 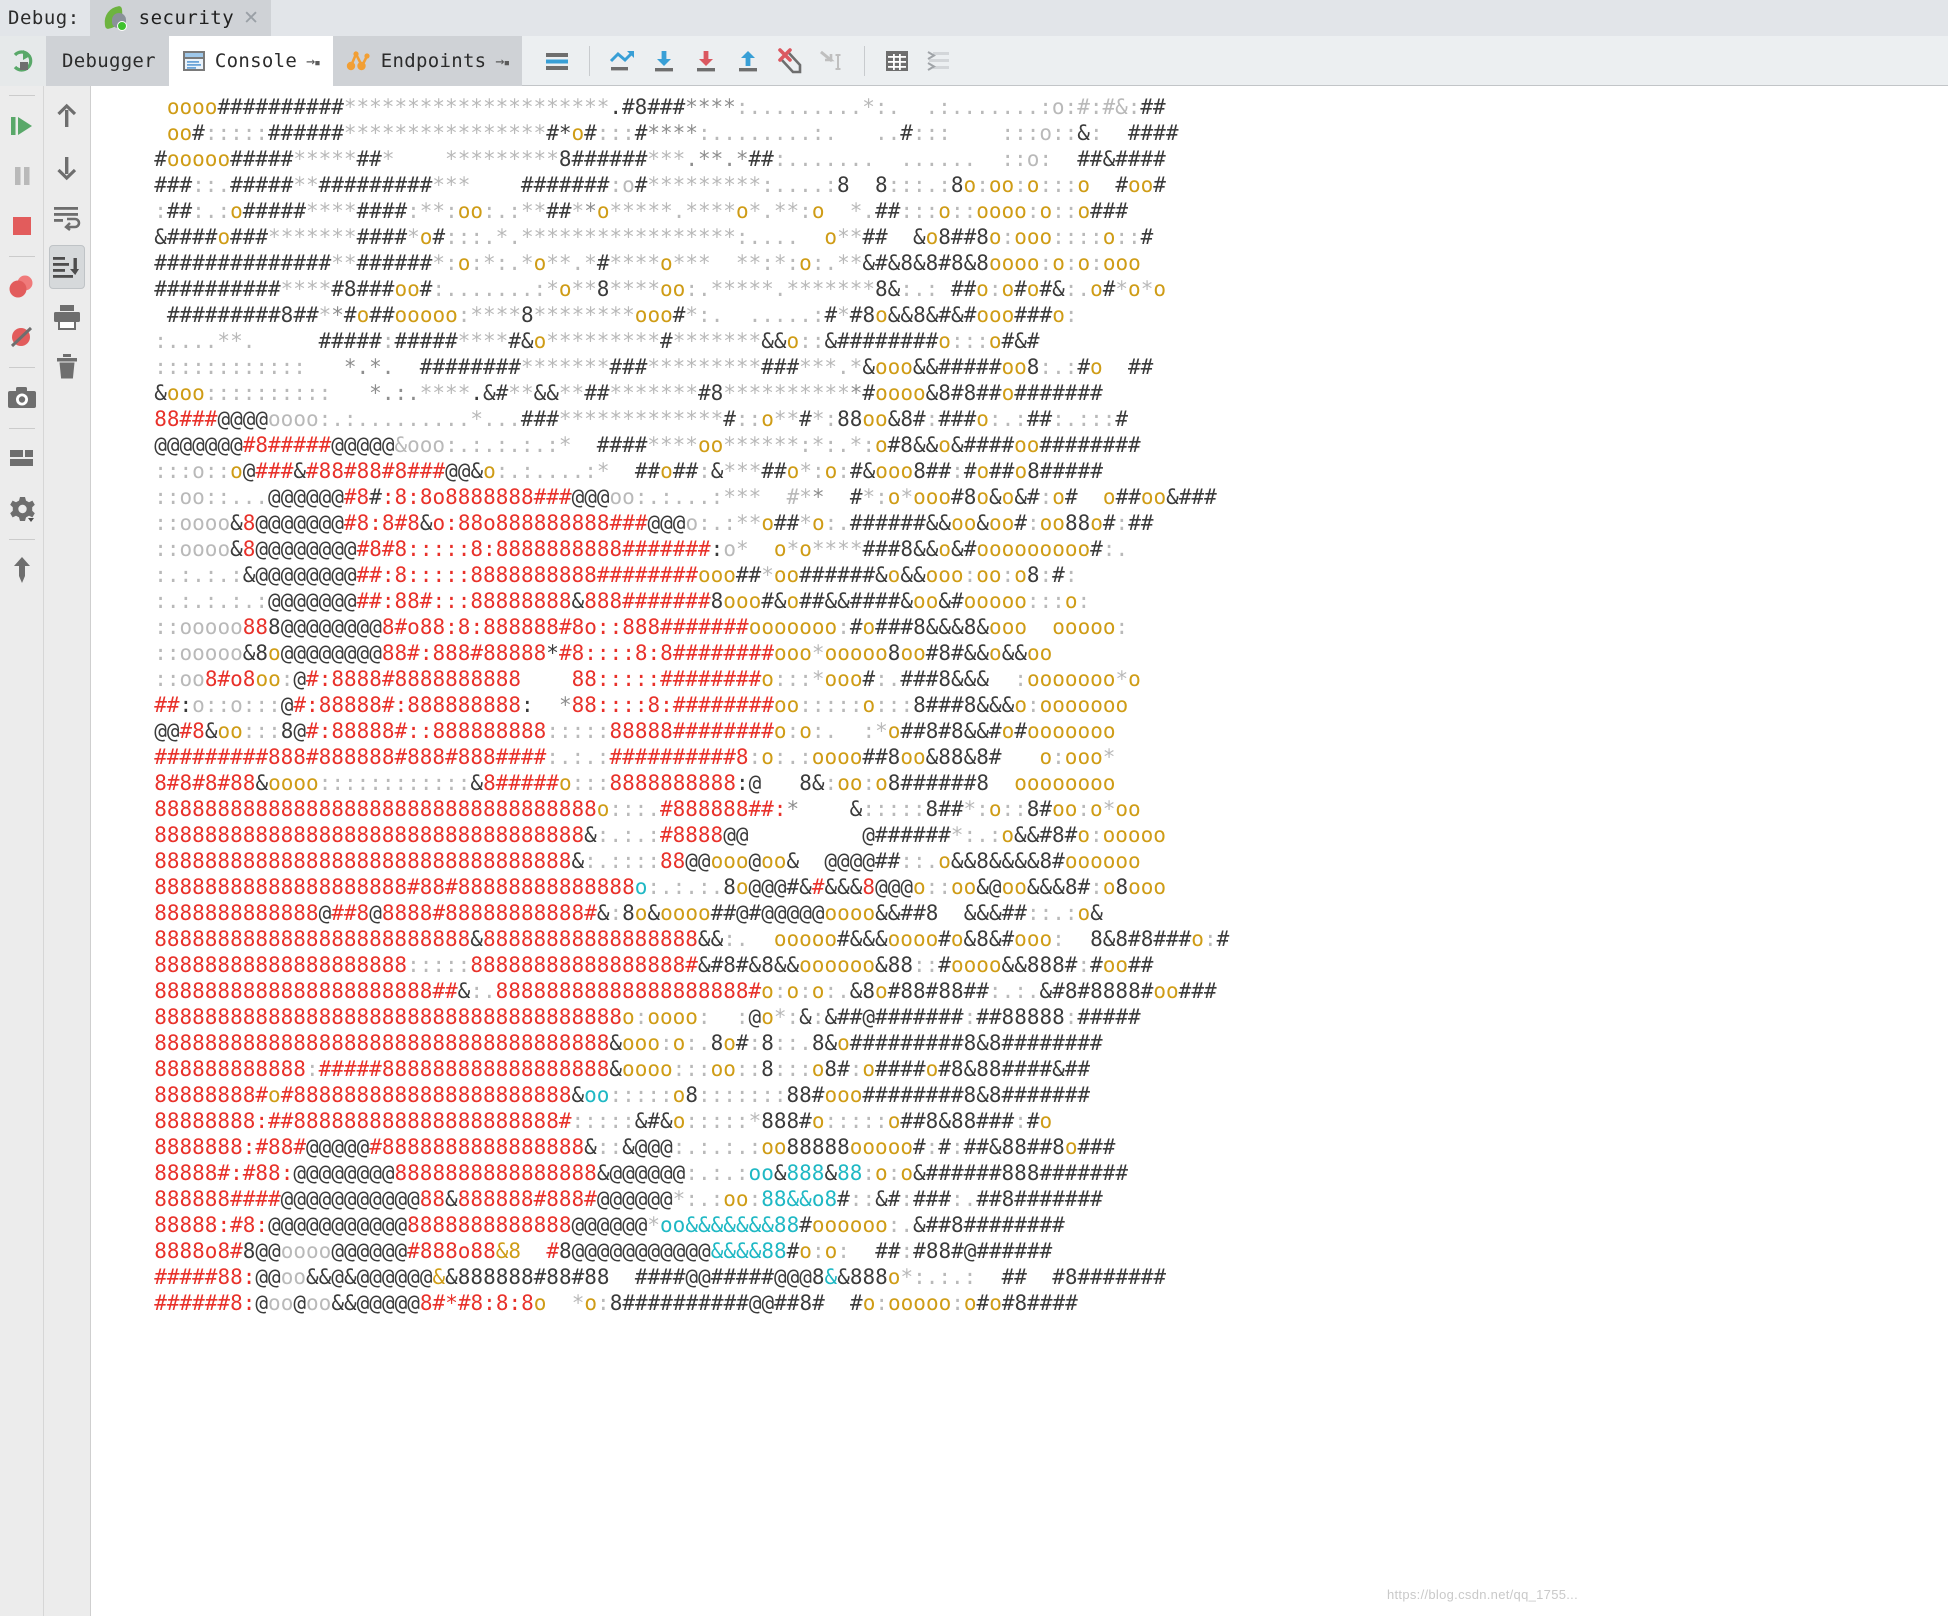 What do you see at coordinates (67, 317) in the screenshot?
I see `print-icon` at bounding box center [67, 317].